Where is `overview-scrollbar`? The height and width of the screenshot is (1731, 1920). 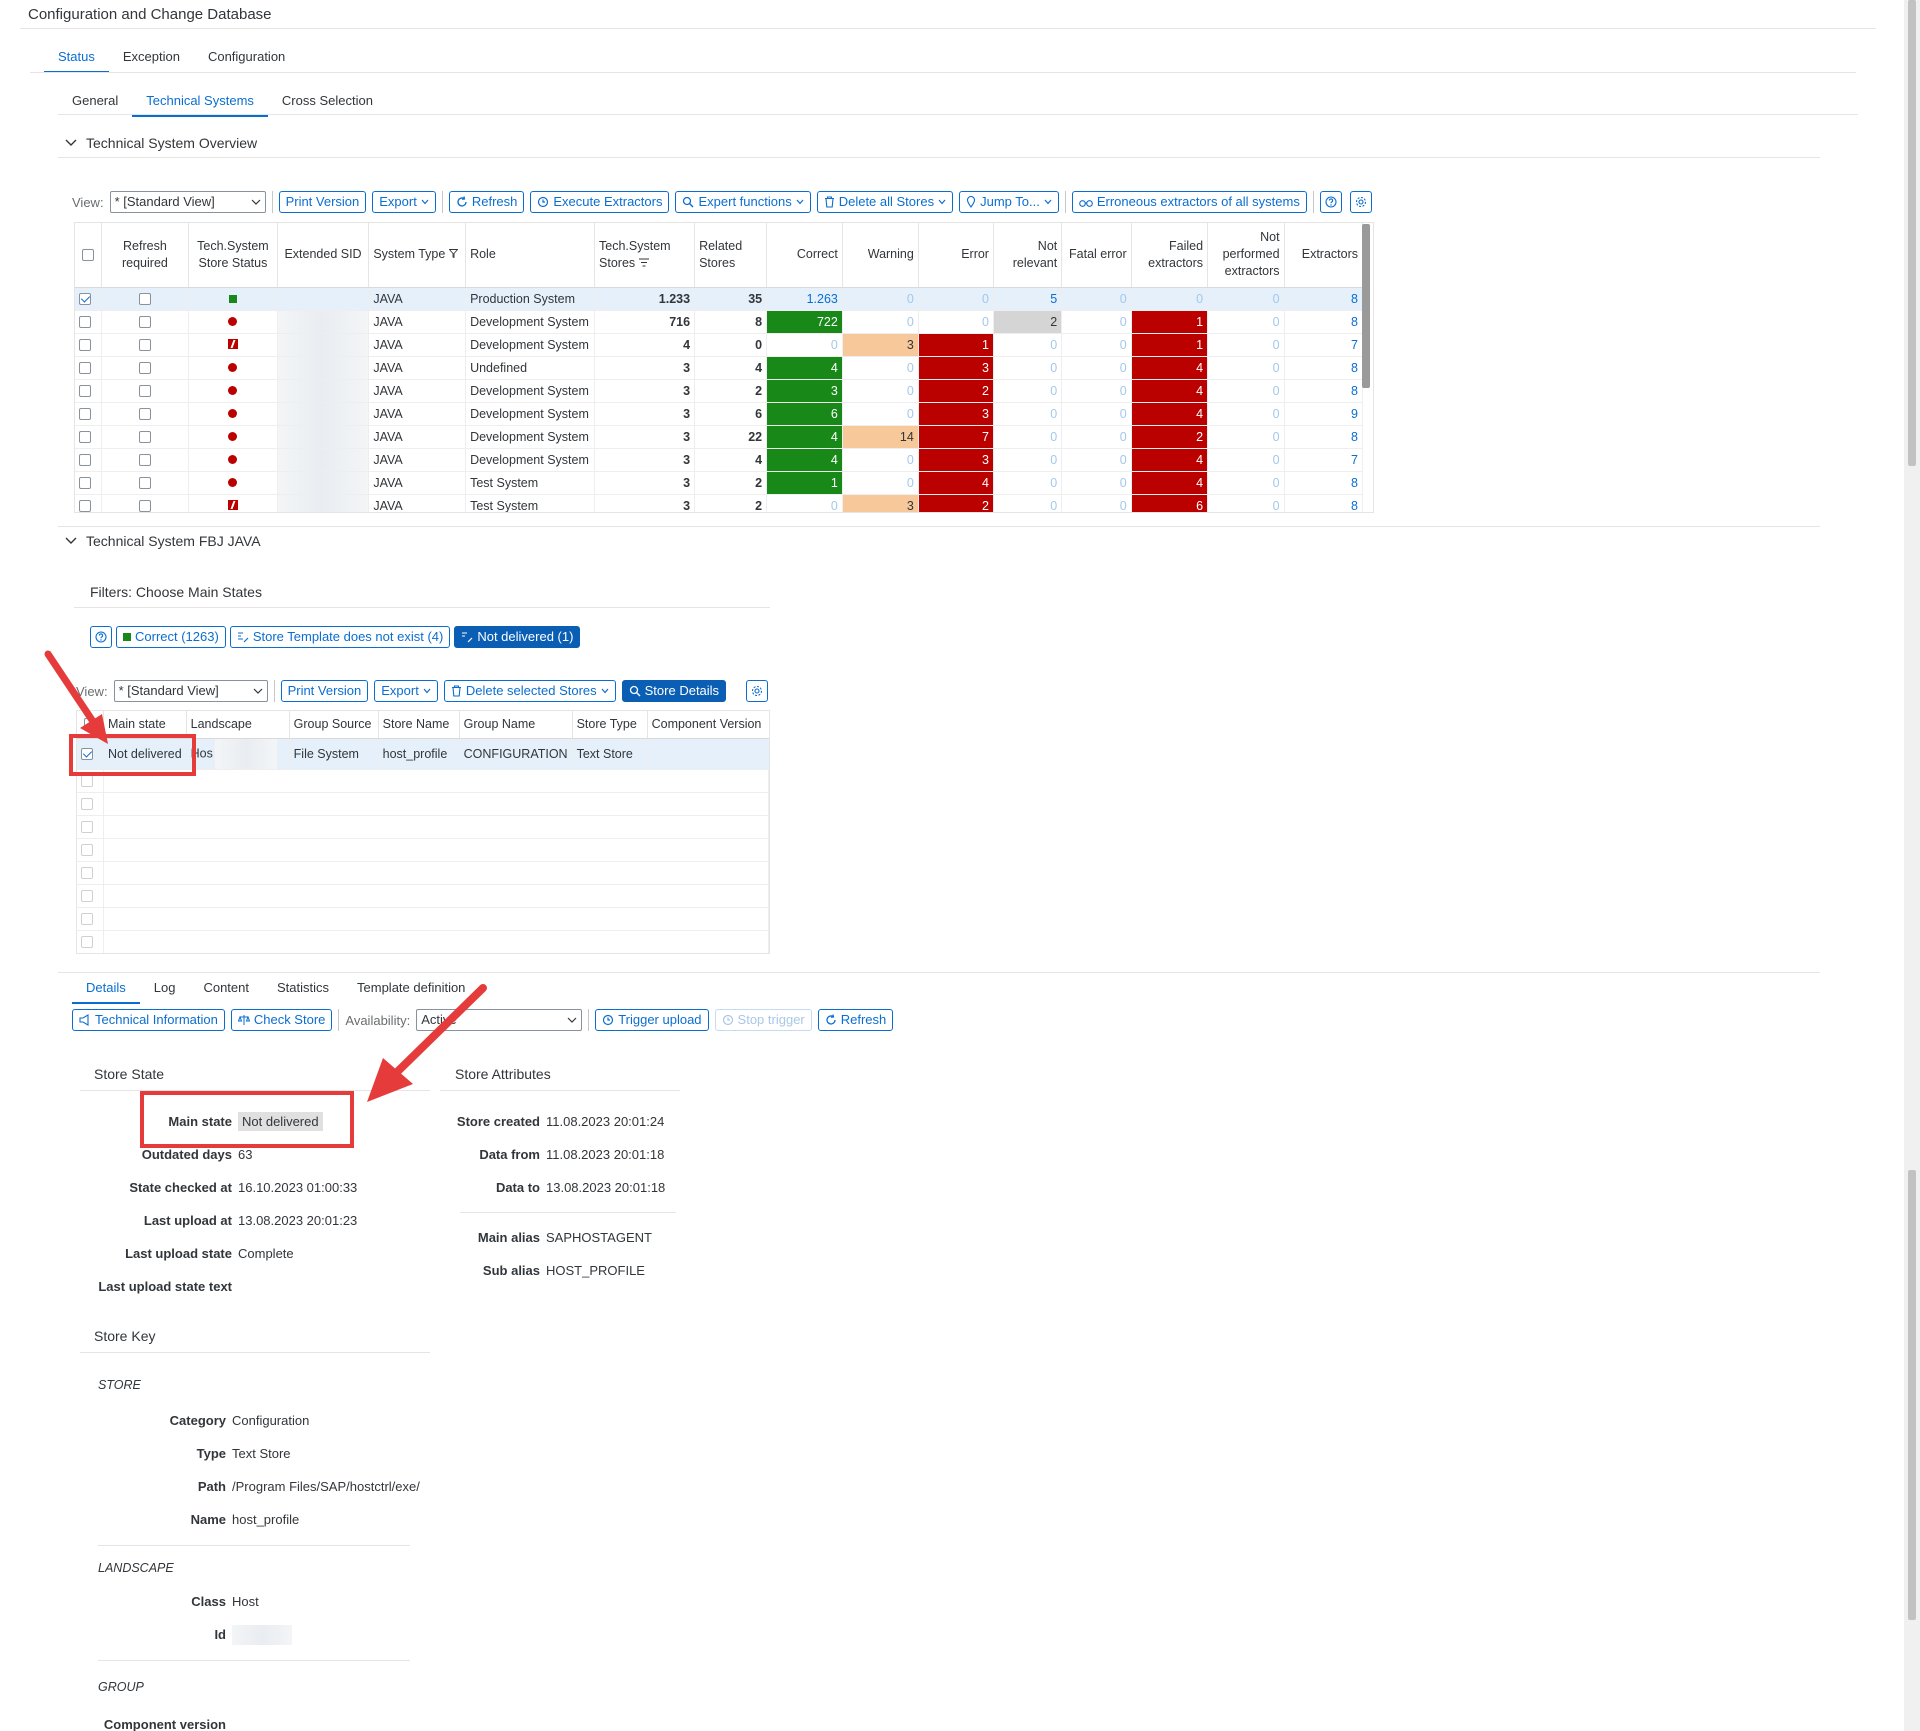 overview-scrollbar is located at coordinates (1366, 306).